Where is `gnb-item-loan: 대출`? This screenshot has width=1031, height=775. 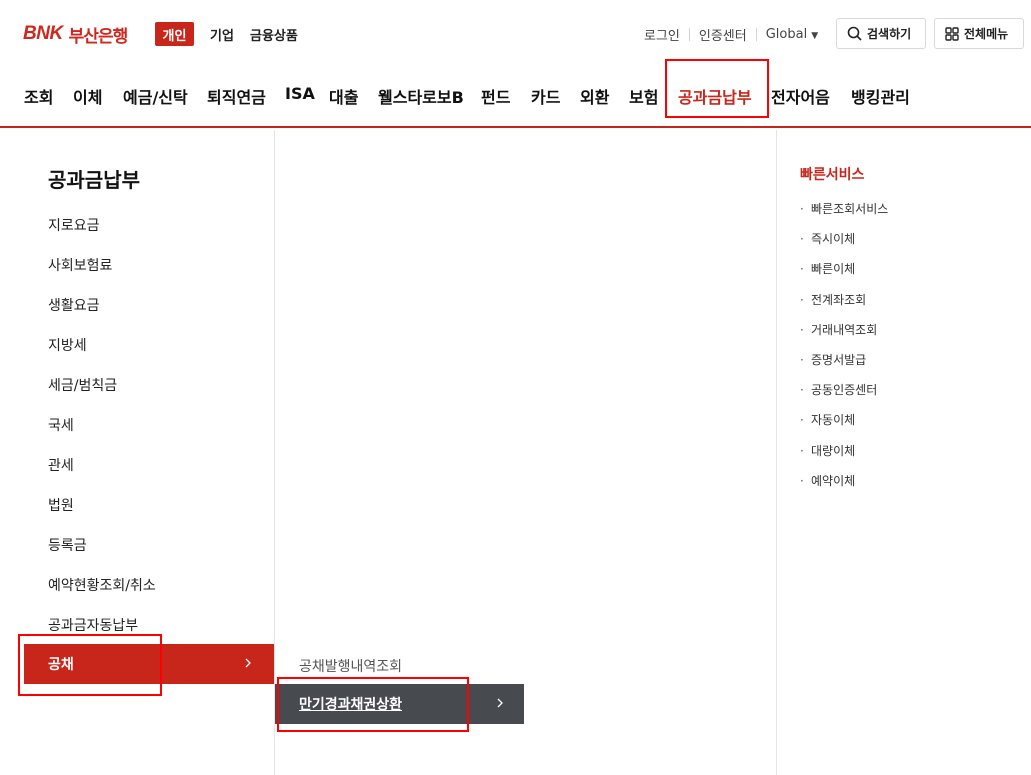
gnb-item-loan: 대출 is located at coordinates (343, 96).